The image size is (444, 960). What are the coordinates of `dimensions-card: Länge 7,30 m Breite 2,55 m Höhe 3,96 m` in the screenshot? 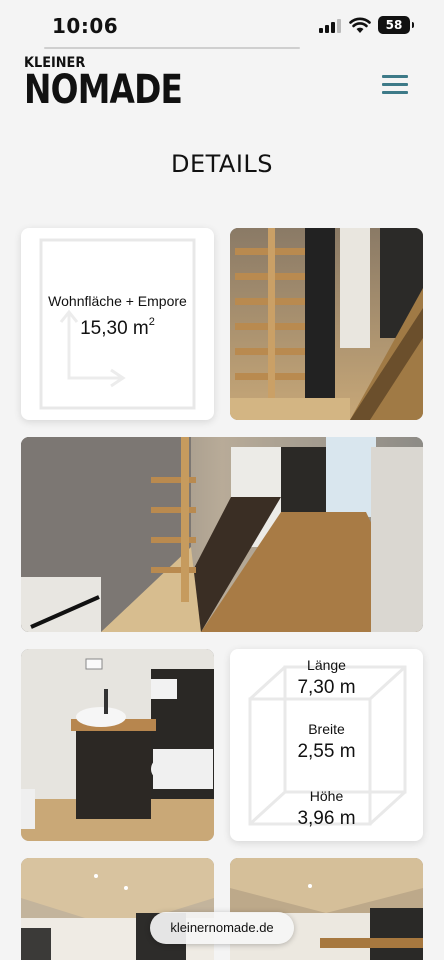 It's located at (326, 745).